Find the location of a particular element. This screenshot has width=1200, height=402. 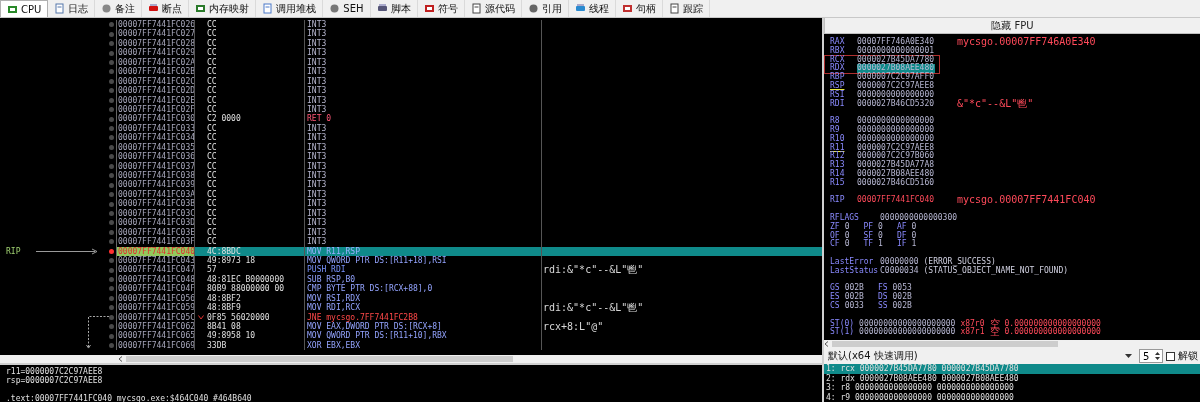

register-value: 0000027B08AEE480 is located at coordinates (896, 174).